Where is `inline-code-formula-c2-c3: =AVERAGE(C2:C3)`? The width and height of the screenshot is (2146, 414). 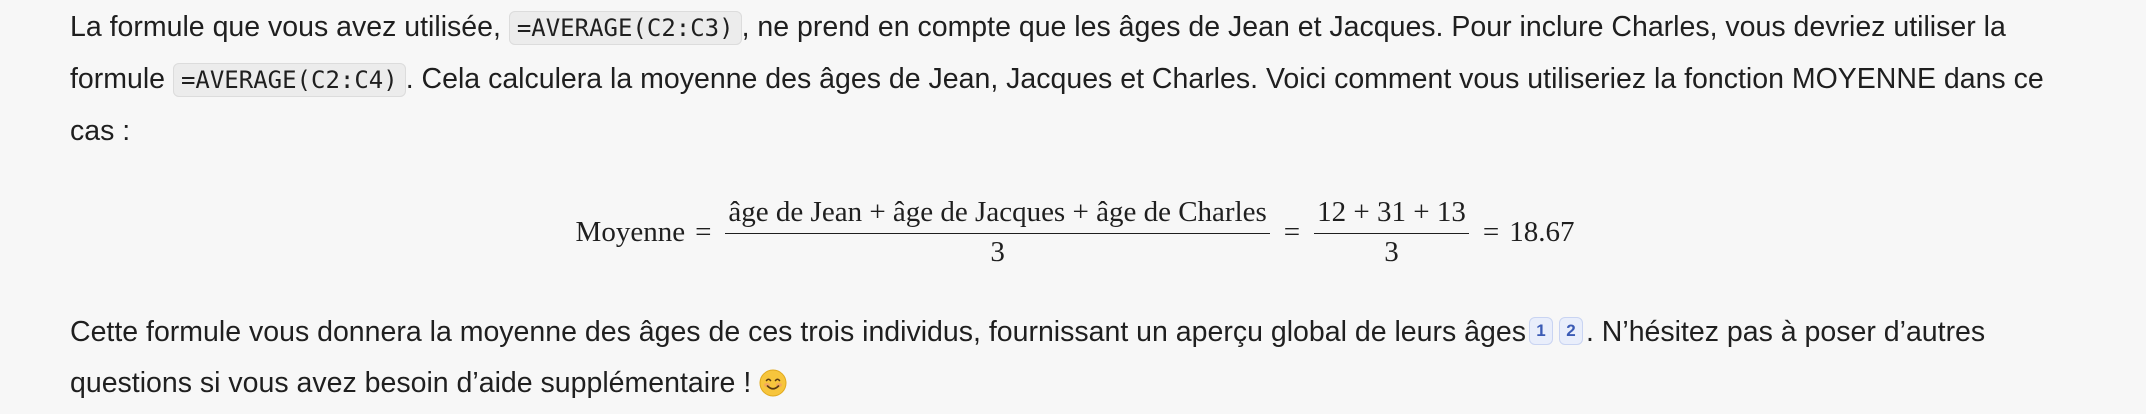
inline-code-formula-c2-c3: =AVERAGE(C2:C3) is located at coordinates (625, 28).